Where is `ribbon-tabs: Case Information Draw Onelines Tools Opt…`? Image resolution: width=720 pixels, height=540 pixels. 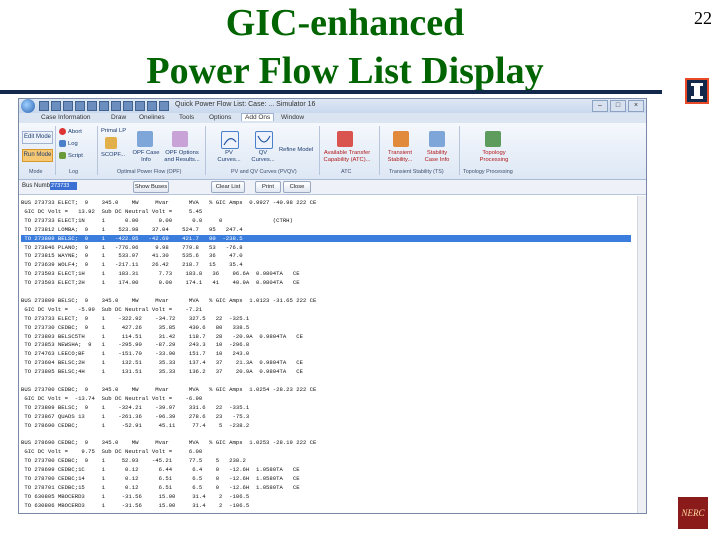 ribbon-tabs: Case Information Draw Onelines Tools Opt… is located at coordinates (332, 118).